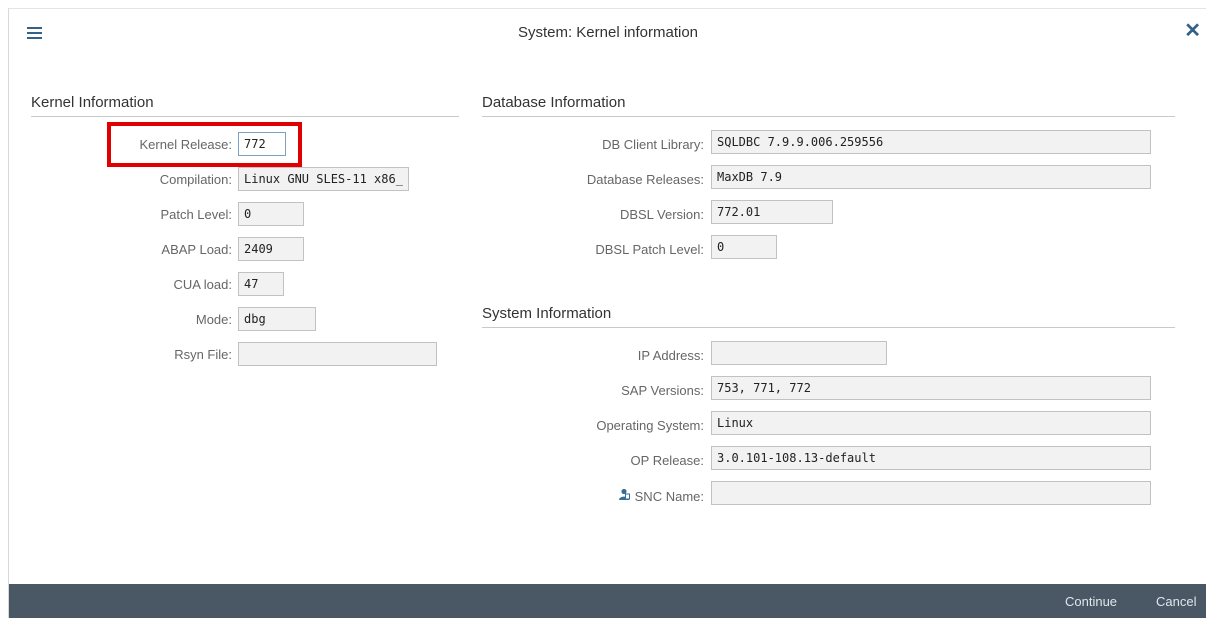  What do you see at coordinates (744, 247) in the screenshot?
I see `dbsl-patch-level-field: 0` at bounding box center [744, 247].